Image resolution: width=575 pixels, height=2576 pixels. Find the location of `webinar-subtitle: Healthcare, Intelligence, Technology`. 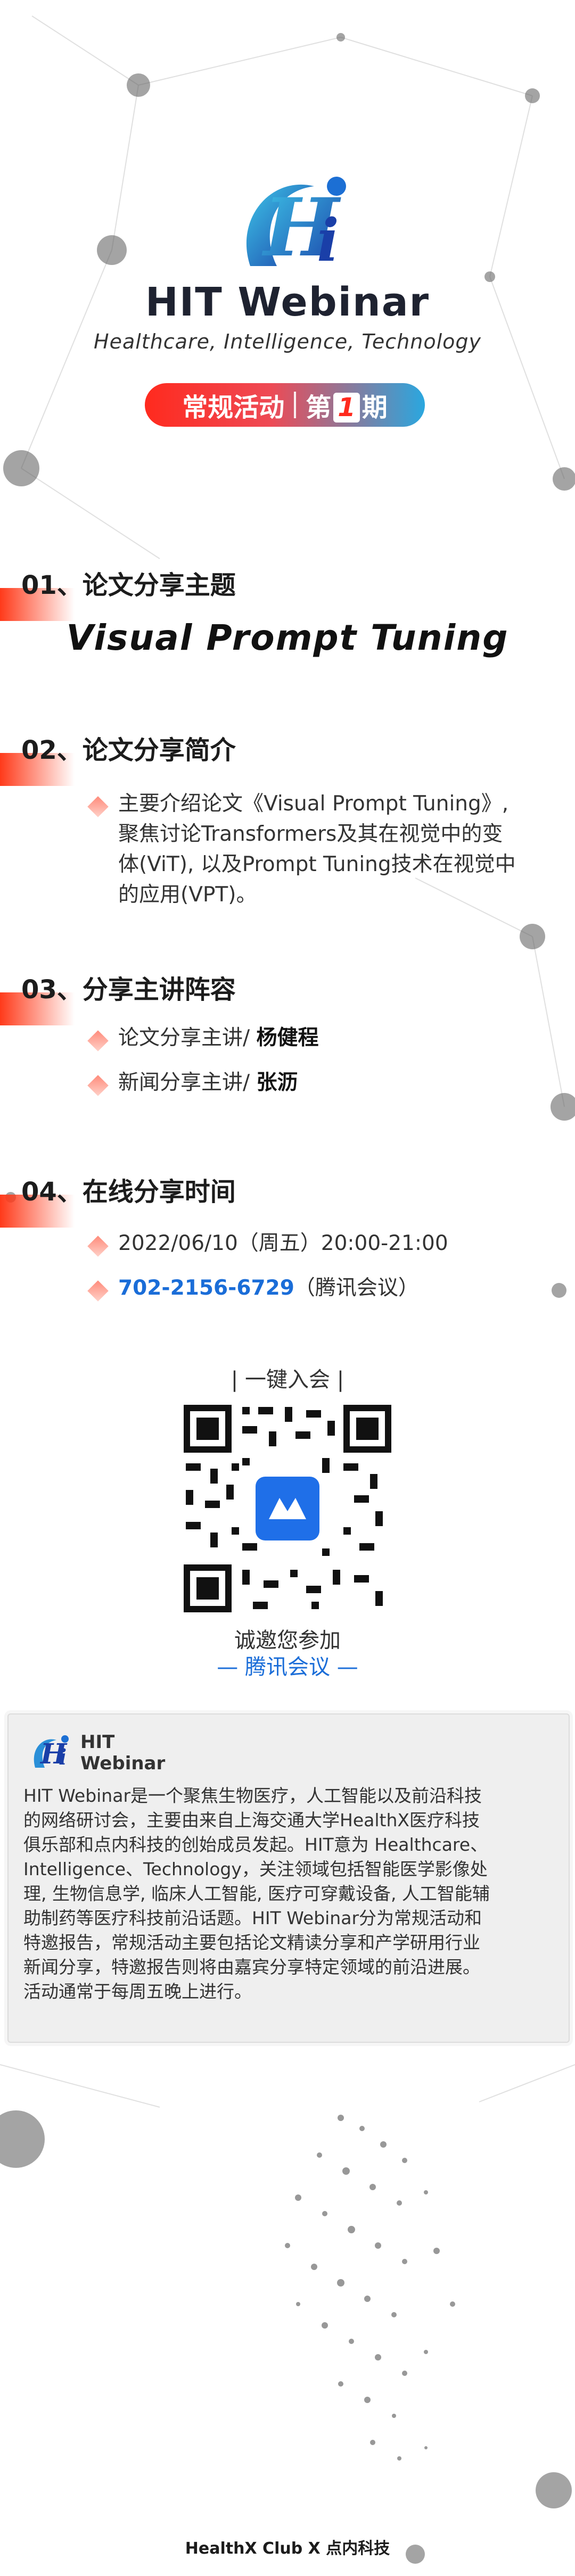

webinar-subtitle: Healthcare, Intelligence, Technology is located at coordinates (287, 341).